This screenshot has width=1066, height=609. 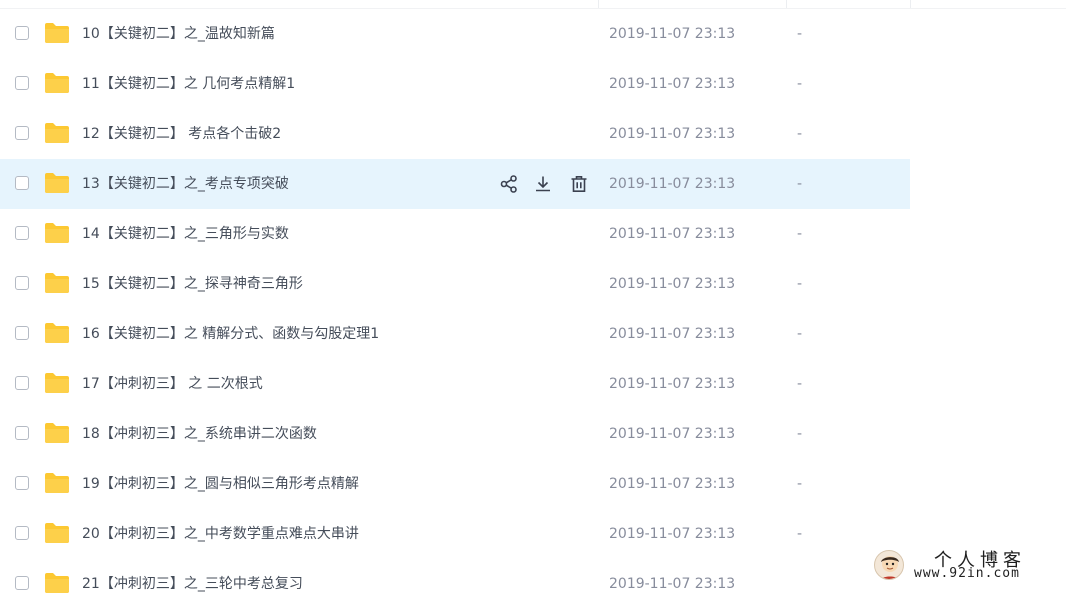 What do you see at coordinates (178, 34) in the screenshot?
I see `file-name: 10【关键初二】之_温故知新篇` at bounding box center [178, 34].